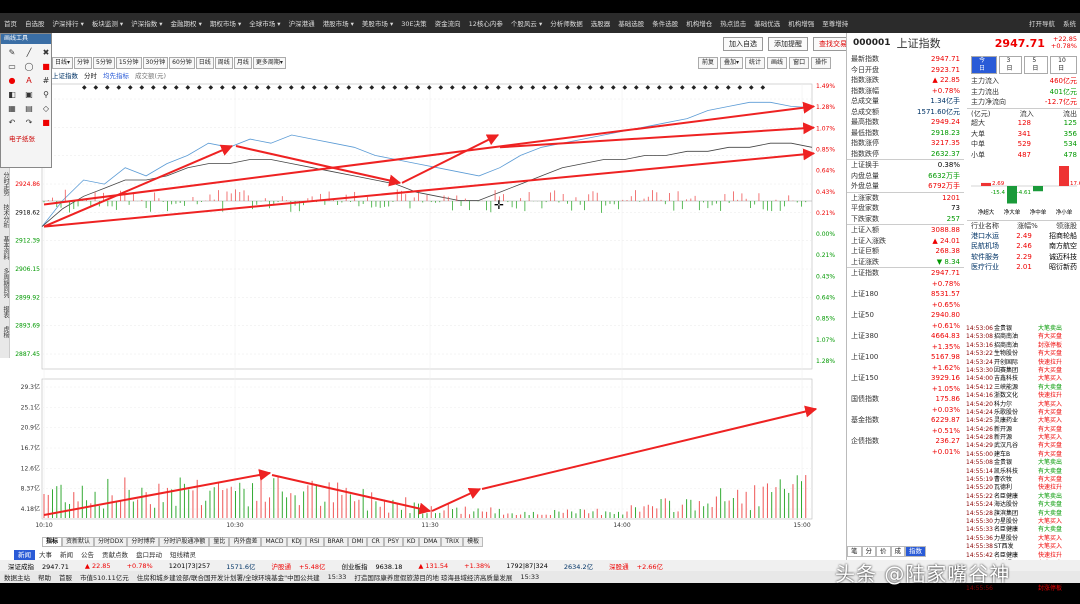 The height and width of the screenshot is (604, 1080). Describe the element at coordinates (83, 63) in the screenshot. I see `period-button: 分钟` at that location.